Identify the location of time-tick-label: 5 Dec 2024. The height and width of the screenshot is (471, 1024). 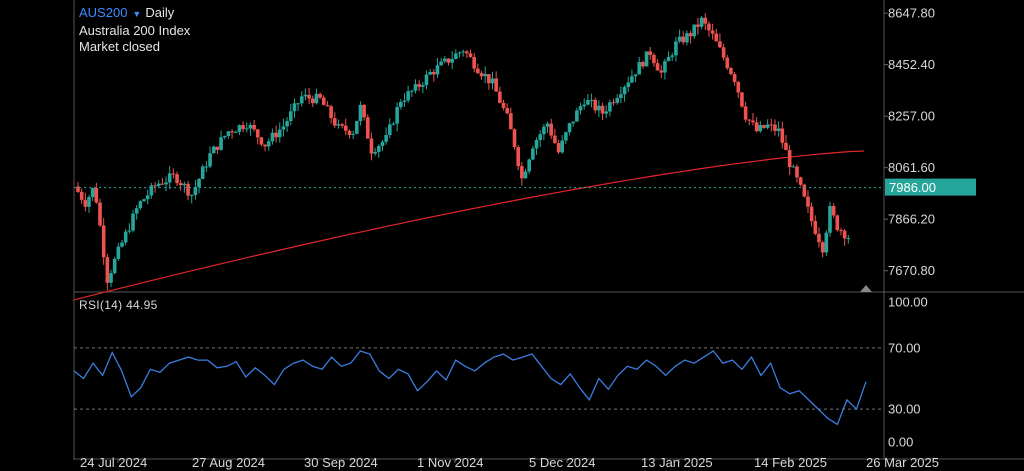
(562, 462).